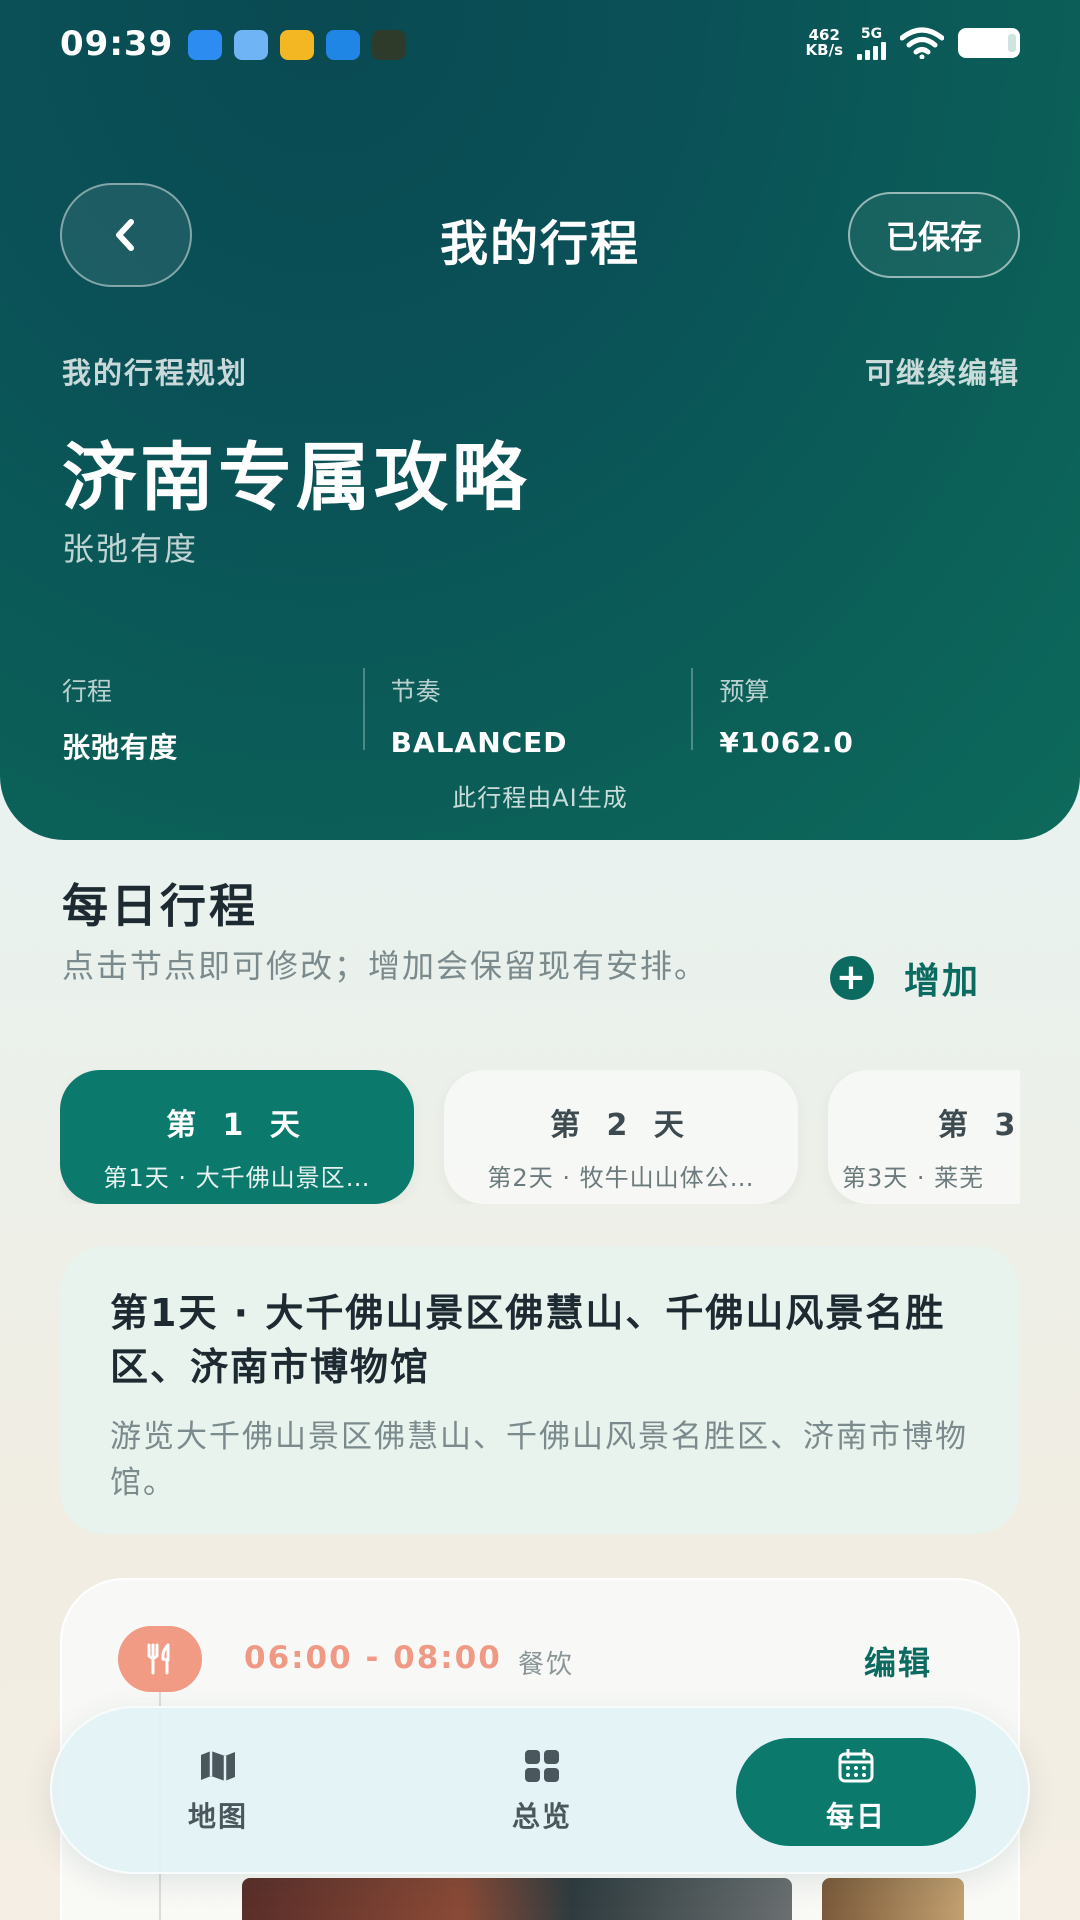 The height and width of the screenshot is (1920, 1080). Describe the element at coordinates (979, 1125) in the screenshot. I see `tab-day-label: 第 3` at that location.